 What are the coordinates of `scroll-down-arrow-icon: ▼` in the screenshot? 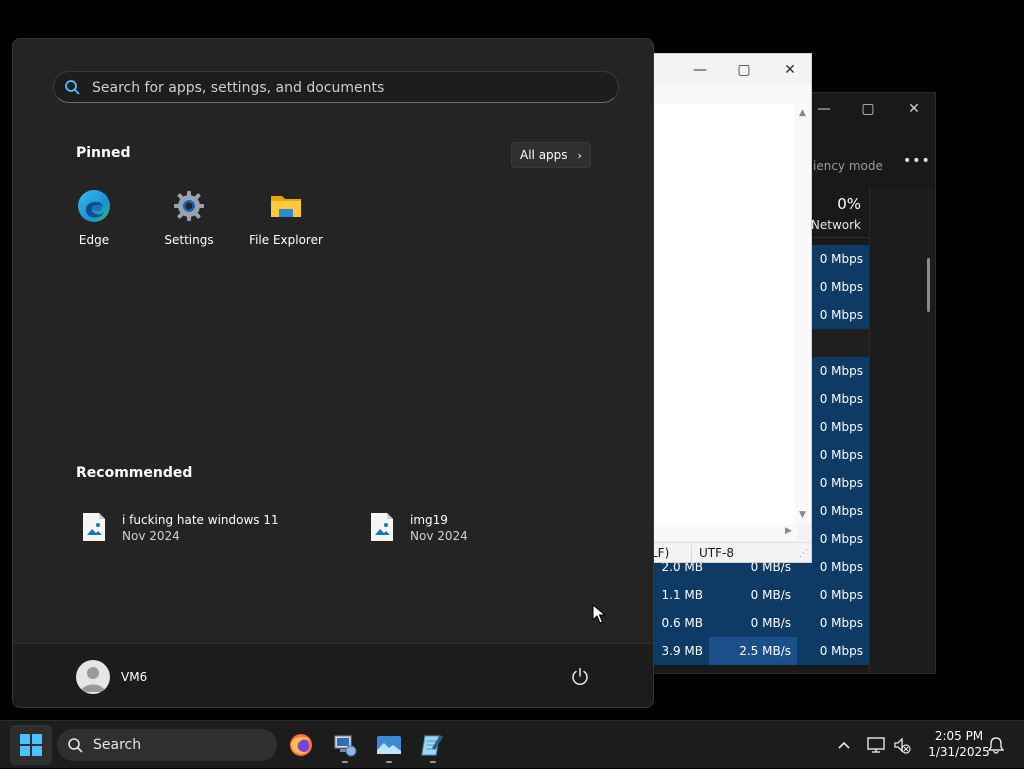 It's located at (802, 515).